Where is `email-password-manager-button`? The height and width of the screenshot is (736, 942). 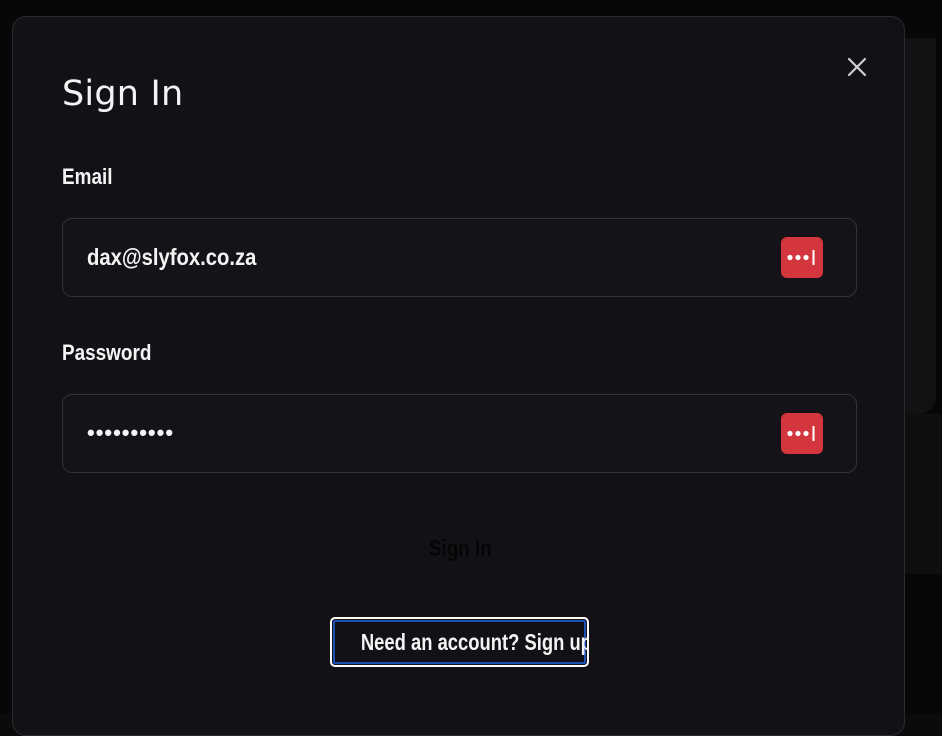 email-password-manager-button is located at coordinates (802, 257).